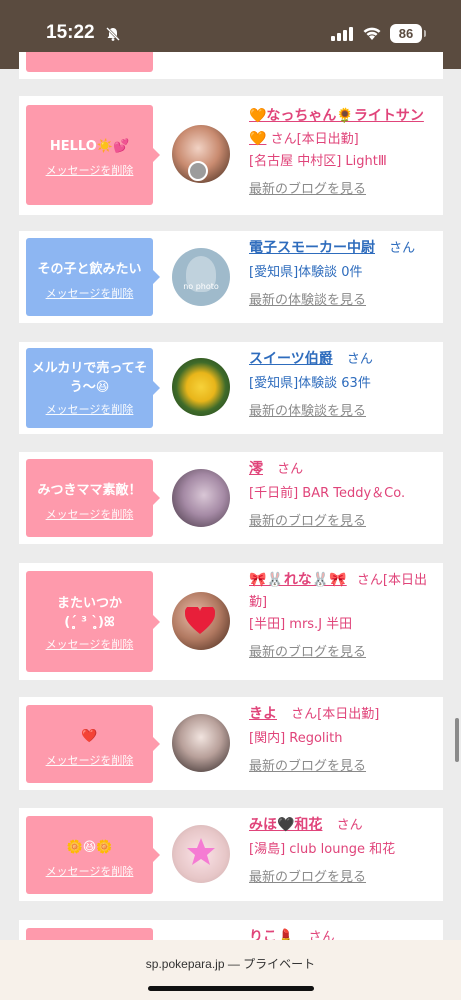  What do you see at coordinates (285, 825) in the screenshot?
I see `profile-name-link: みほ🖤和花` at bounding box center [285, 825].